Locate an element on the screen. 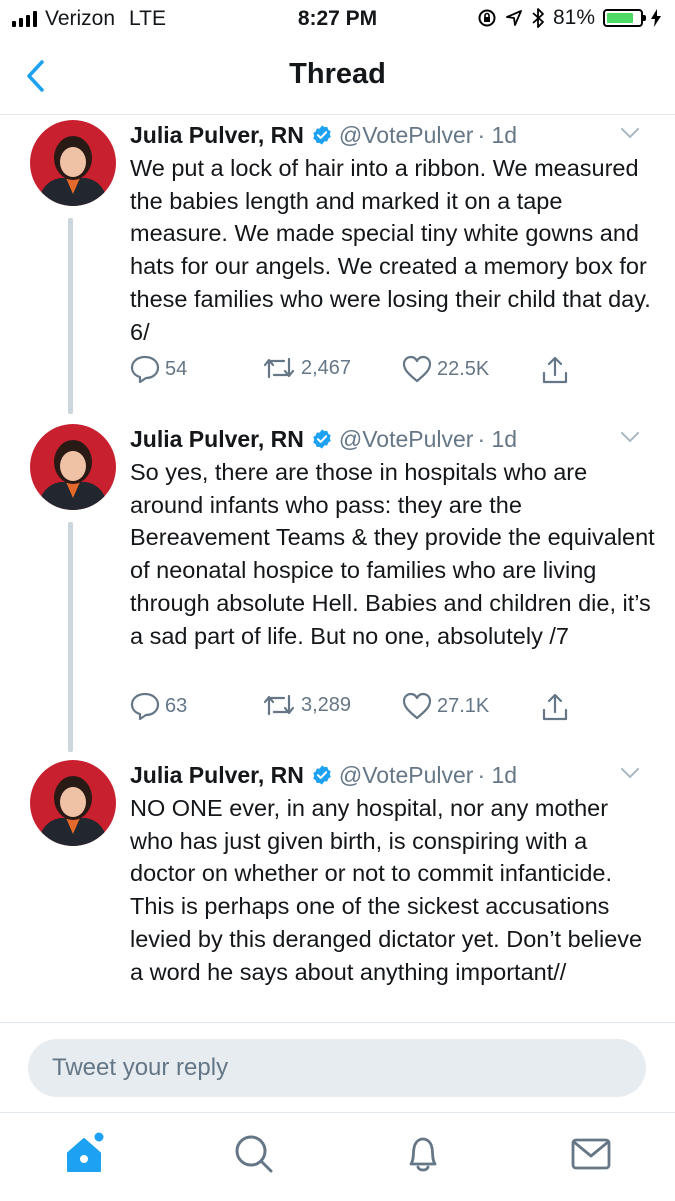 This screenshot has width=675, height=1201. retweet-count: 3,289 is located at coordinates (326, 704).